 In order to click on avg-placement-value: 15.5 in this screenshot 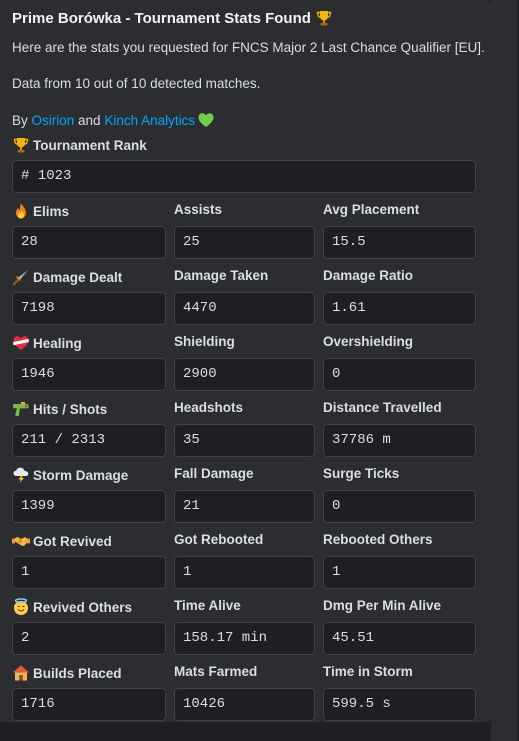, I will do `click(399, 242)`.